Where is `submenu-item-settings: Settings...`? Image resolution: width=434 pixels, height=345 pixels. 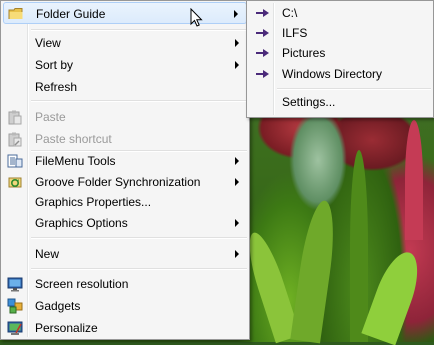 submenu-item-settings: Settings... is located at coordinates (340, 102).